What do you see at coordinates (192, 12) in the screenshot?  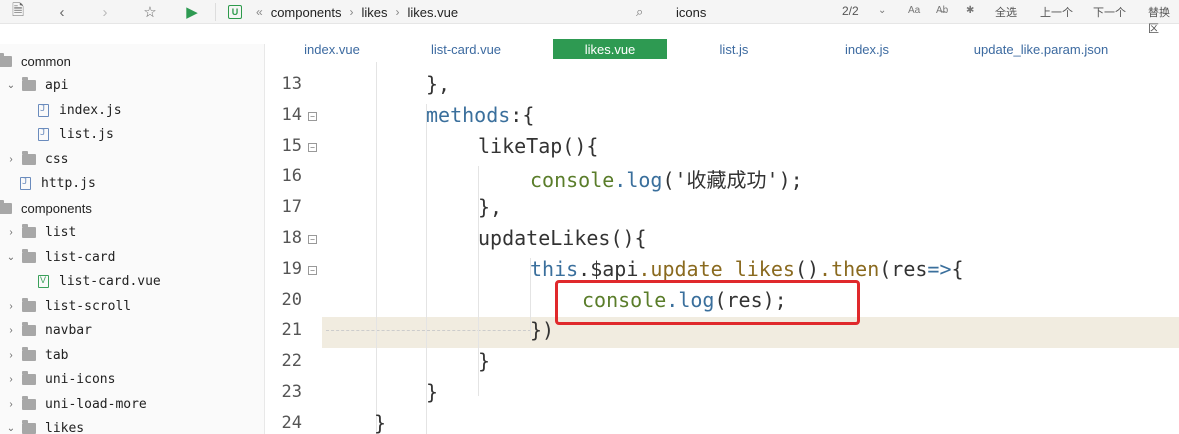 I see `run-icon: ▶` at bounding box center [192, 12].